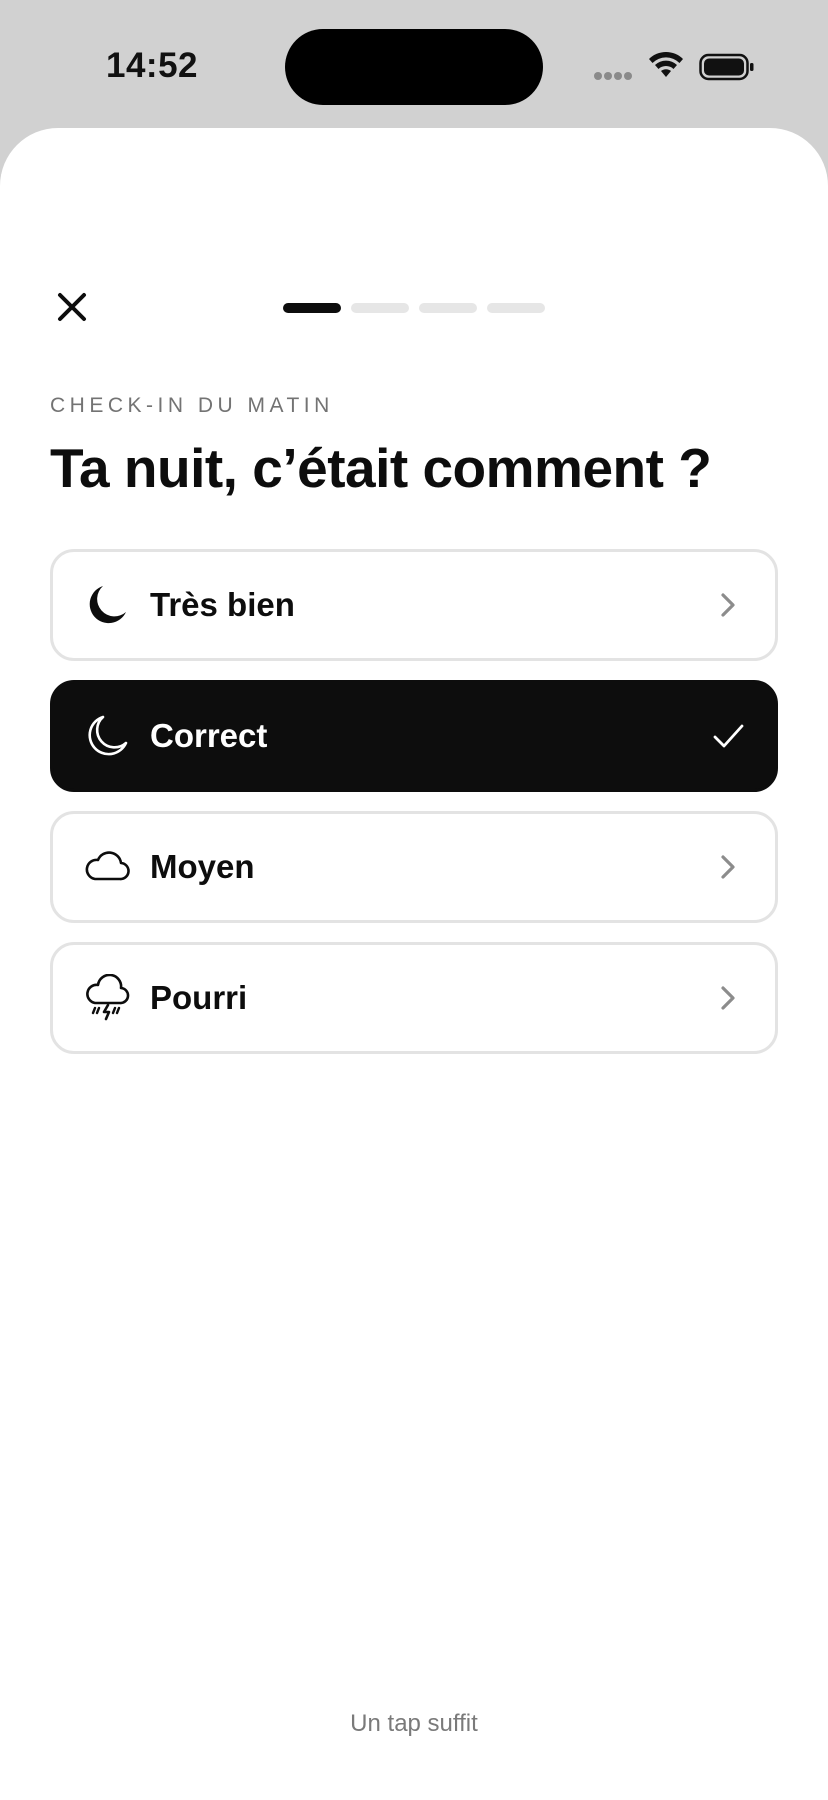 This screenshot has width=828, height=1800. Describe the element at coordinates (726, 67) in the screenshot. I see `battery-icon` at that location.